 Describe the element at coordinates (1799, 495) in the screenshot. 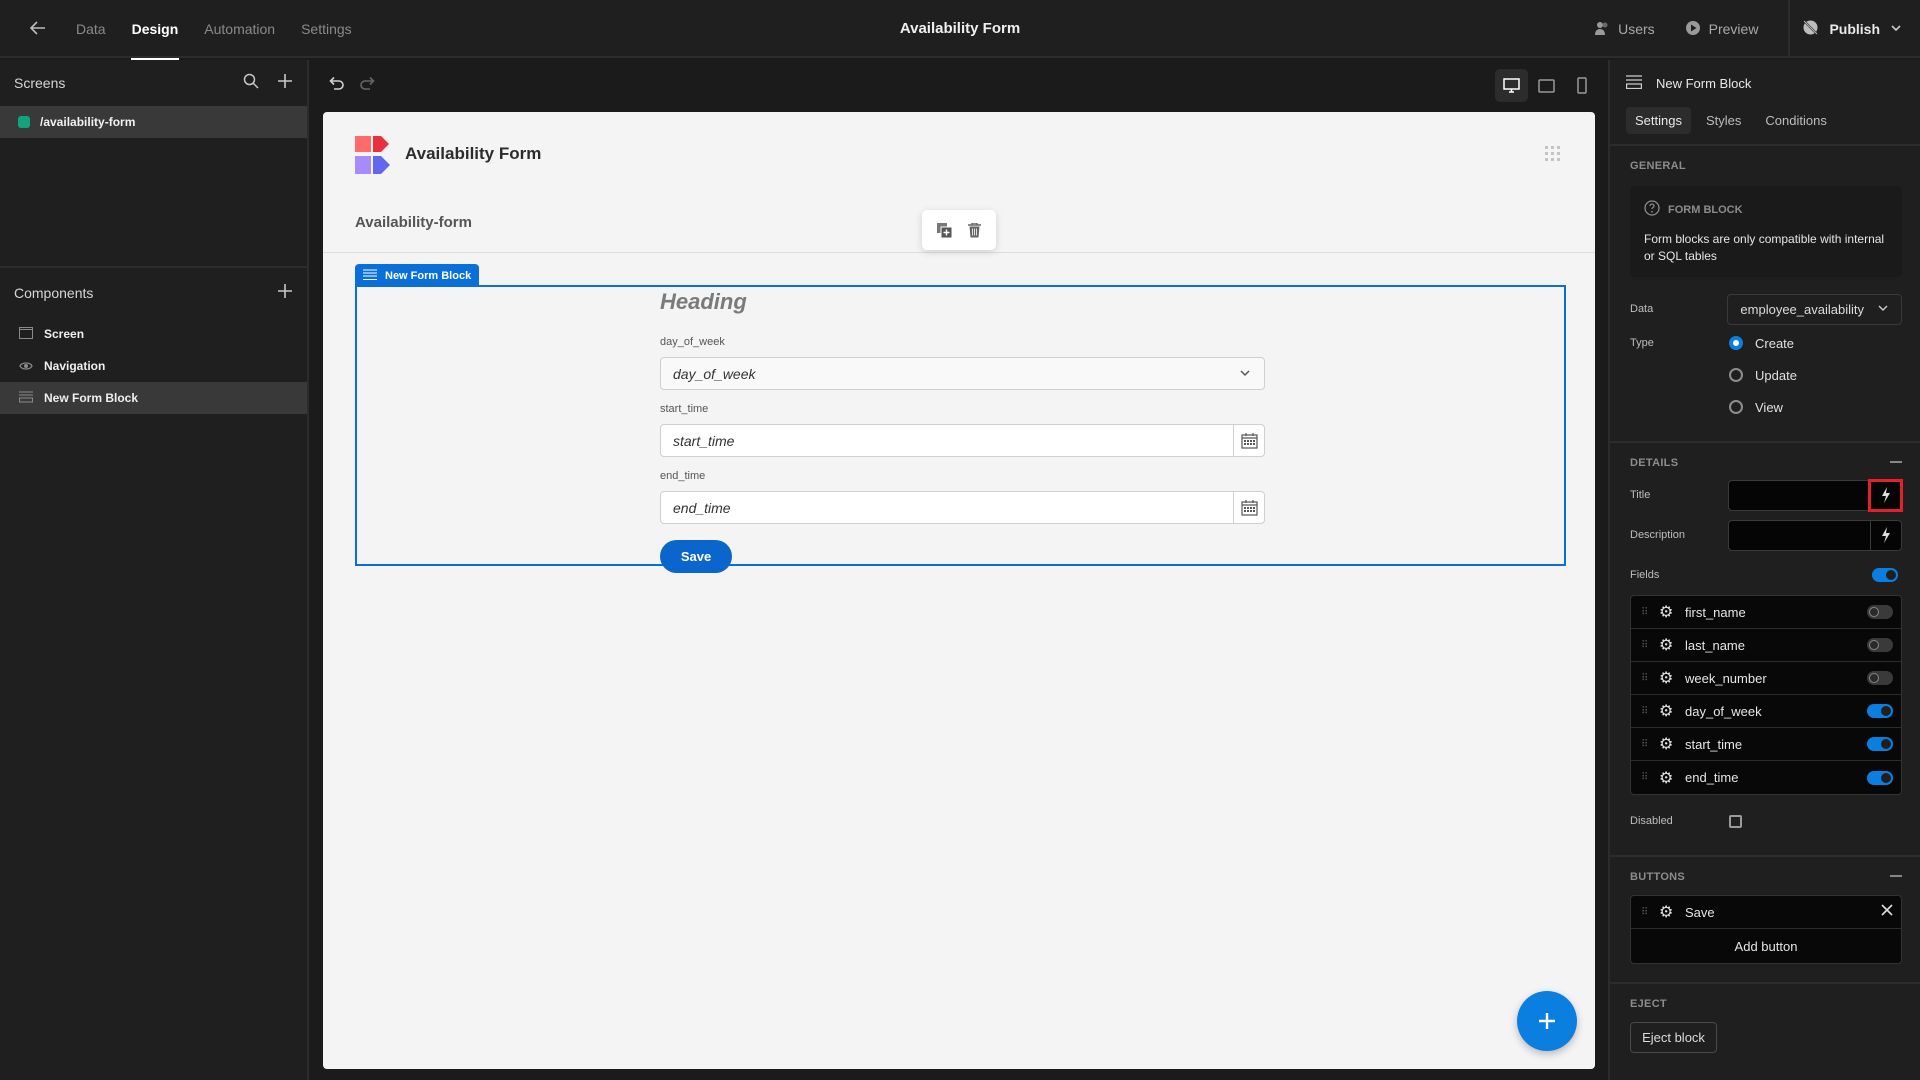

I see `title-input-field` at that location.